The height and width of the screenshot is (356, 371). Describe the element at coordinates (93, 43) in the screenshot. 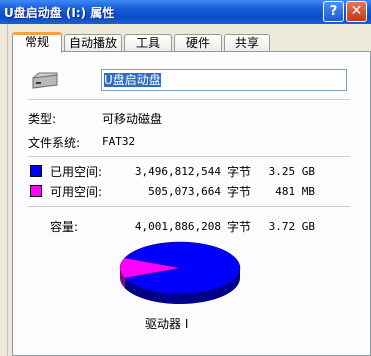

I see `tab-autoplay: 自动播放` at that location.